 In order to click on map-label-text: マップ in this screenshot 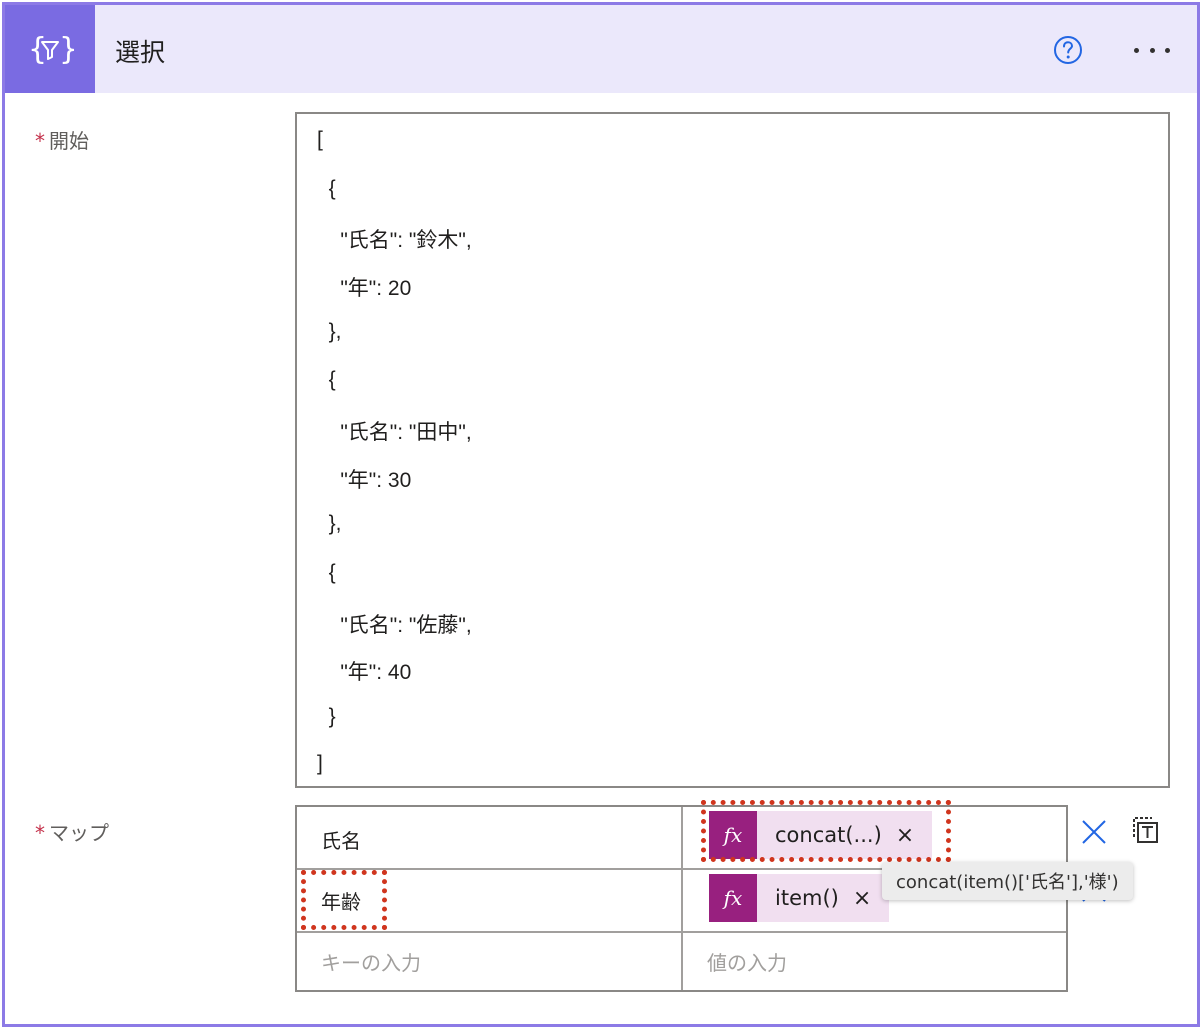, I will do `click(79, 833)`.